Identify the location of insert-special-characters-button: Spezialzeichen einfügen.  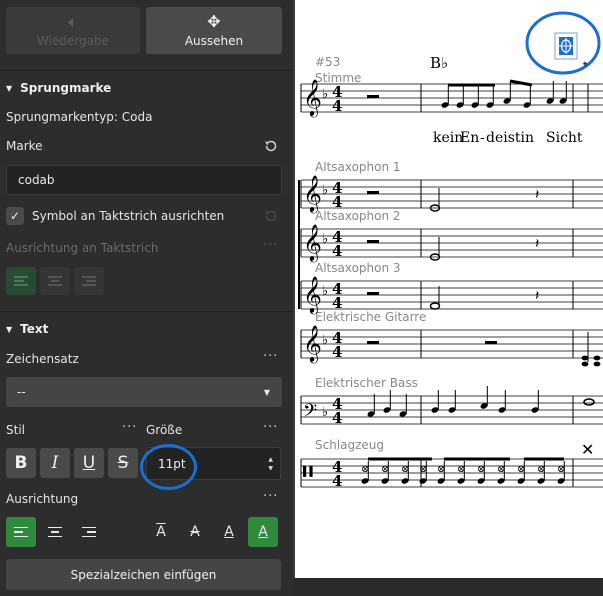
(143, 574).